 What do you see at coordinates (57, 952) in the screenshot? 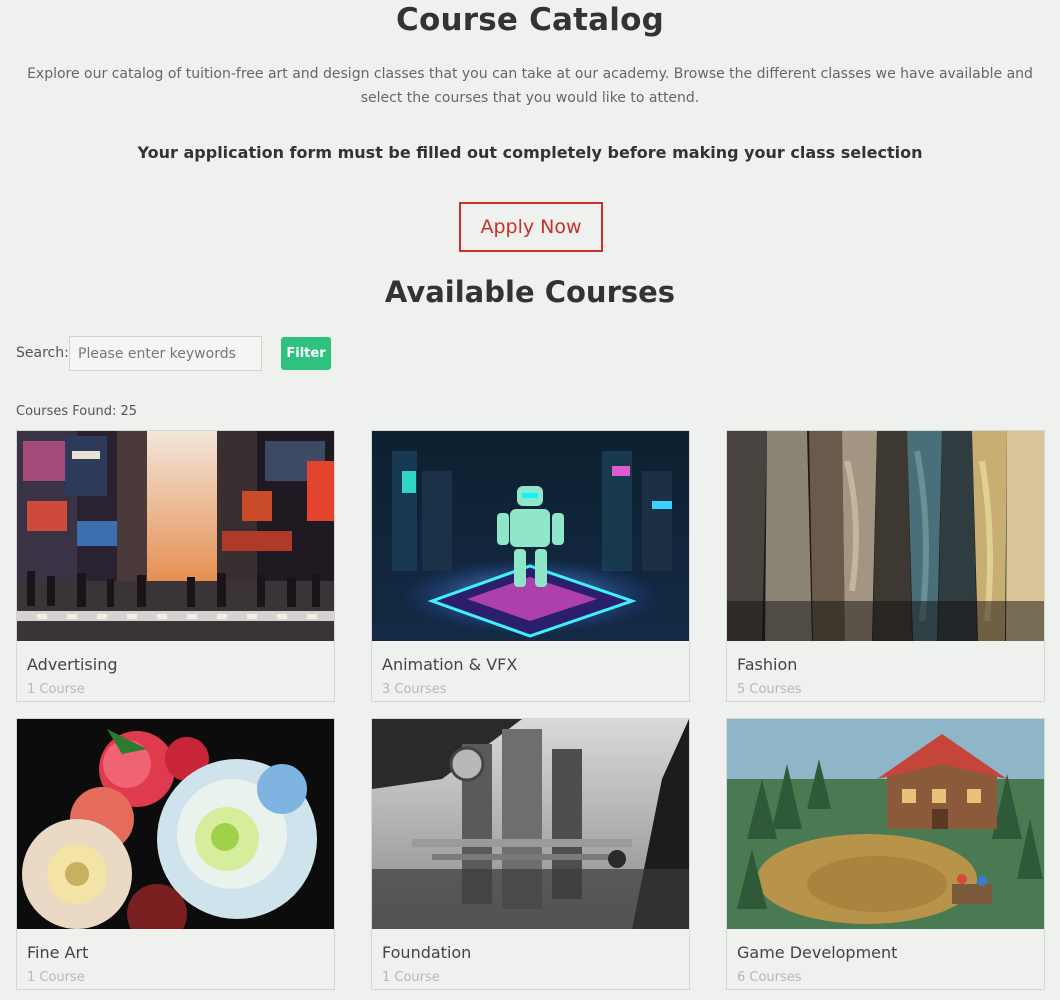
I see `course-name: Fine Art` at bounding box center [57, 952].